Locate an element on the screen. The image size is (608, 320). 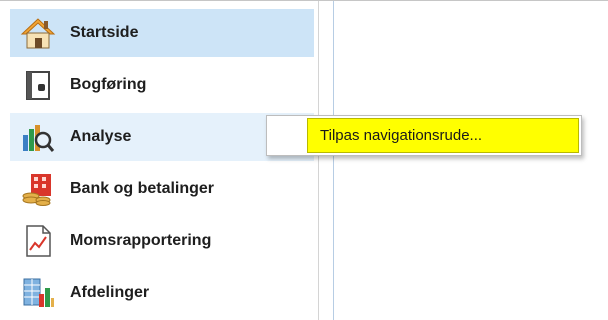
nav-item-label: Bogføring is located at coordinates (108, 84).